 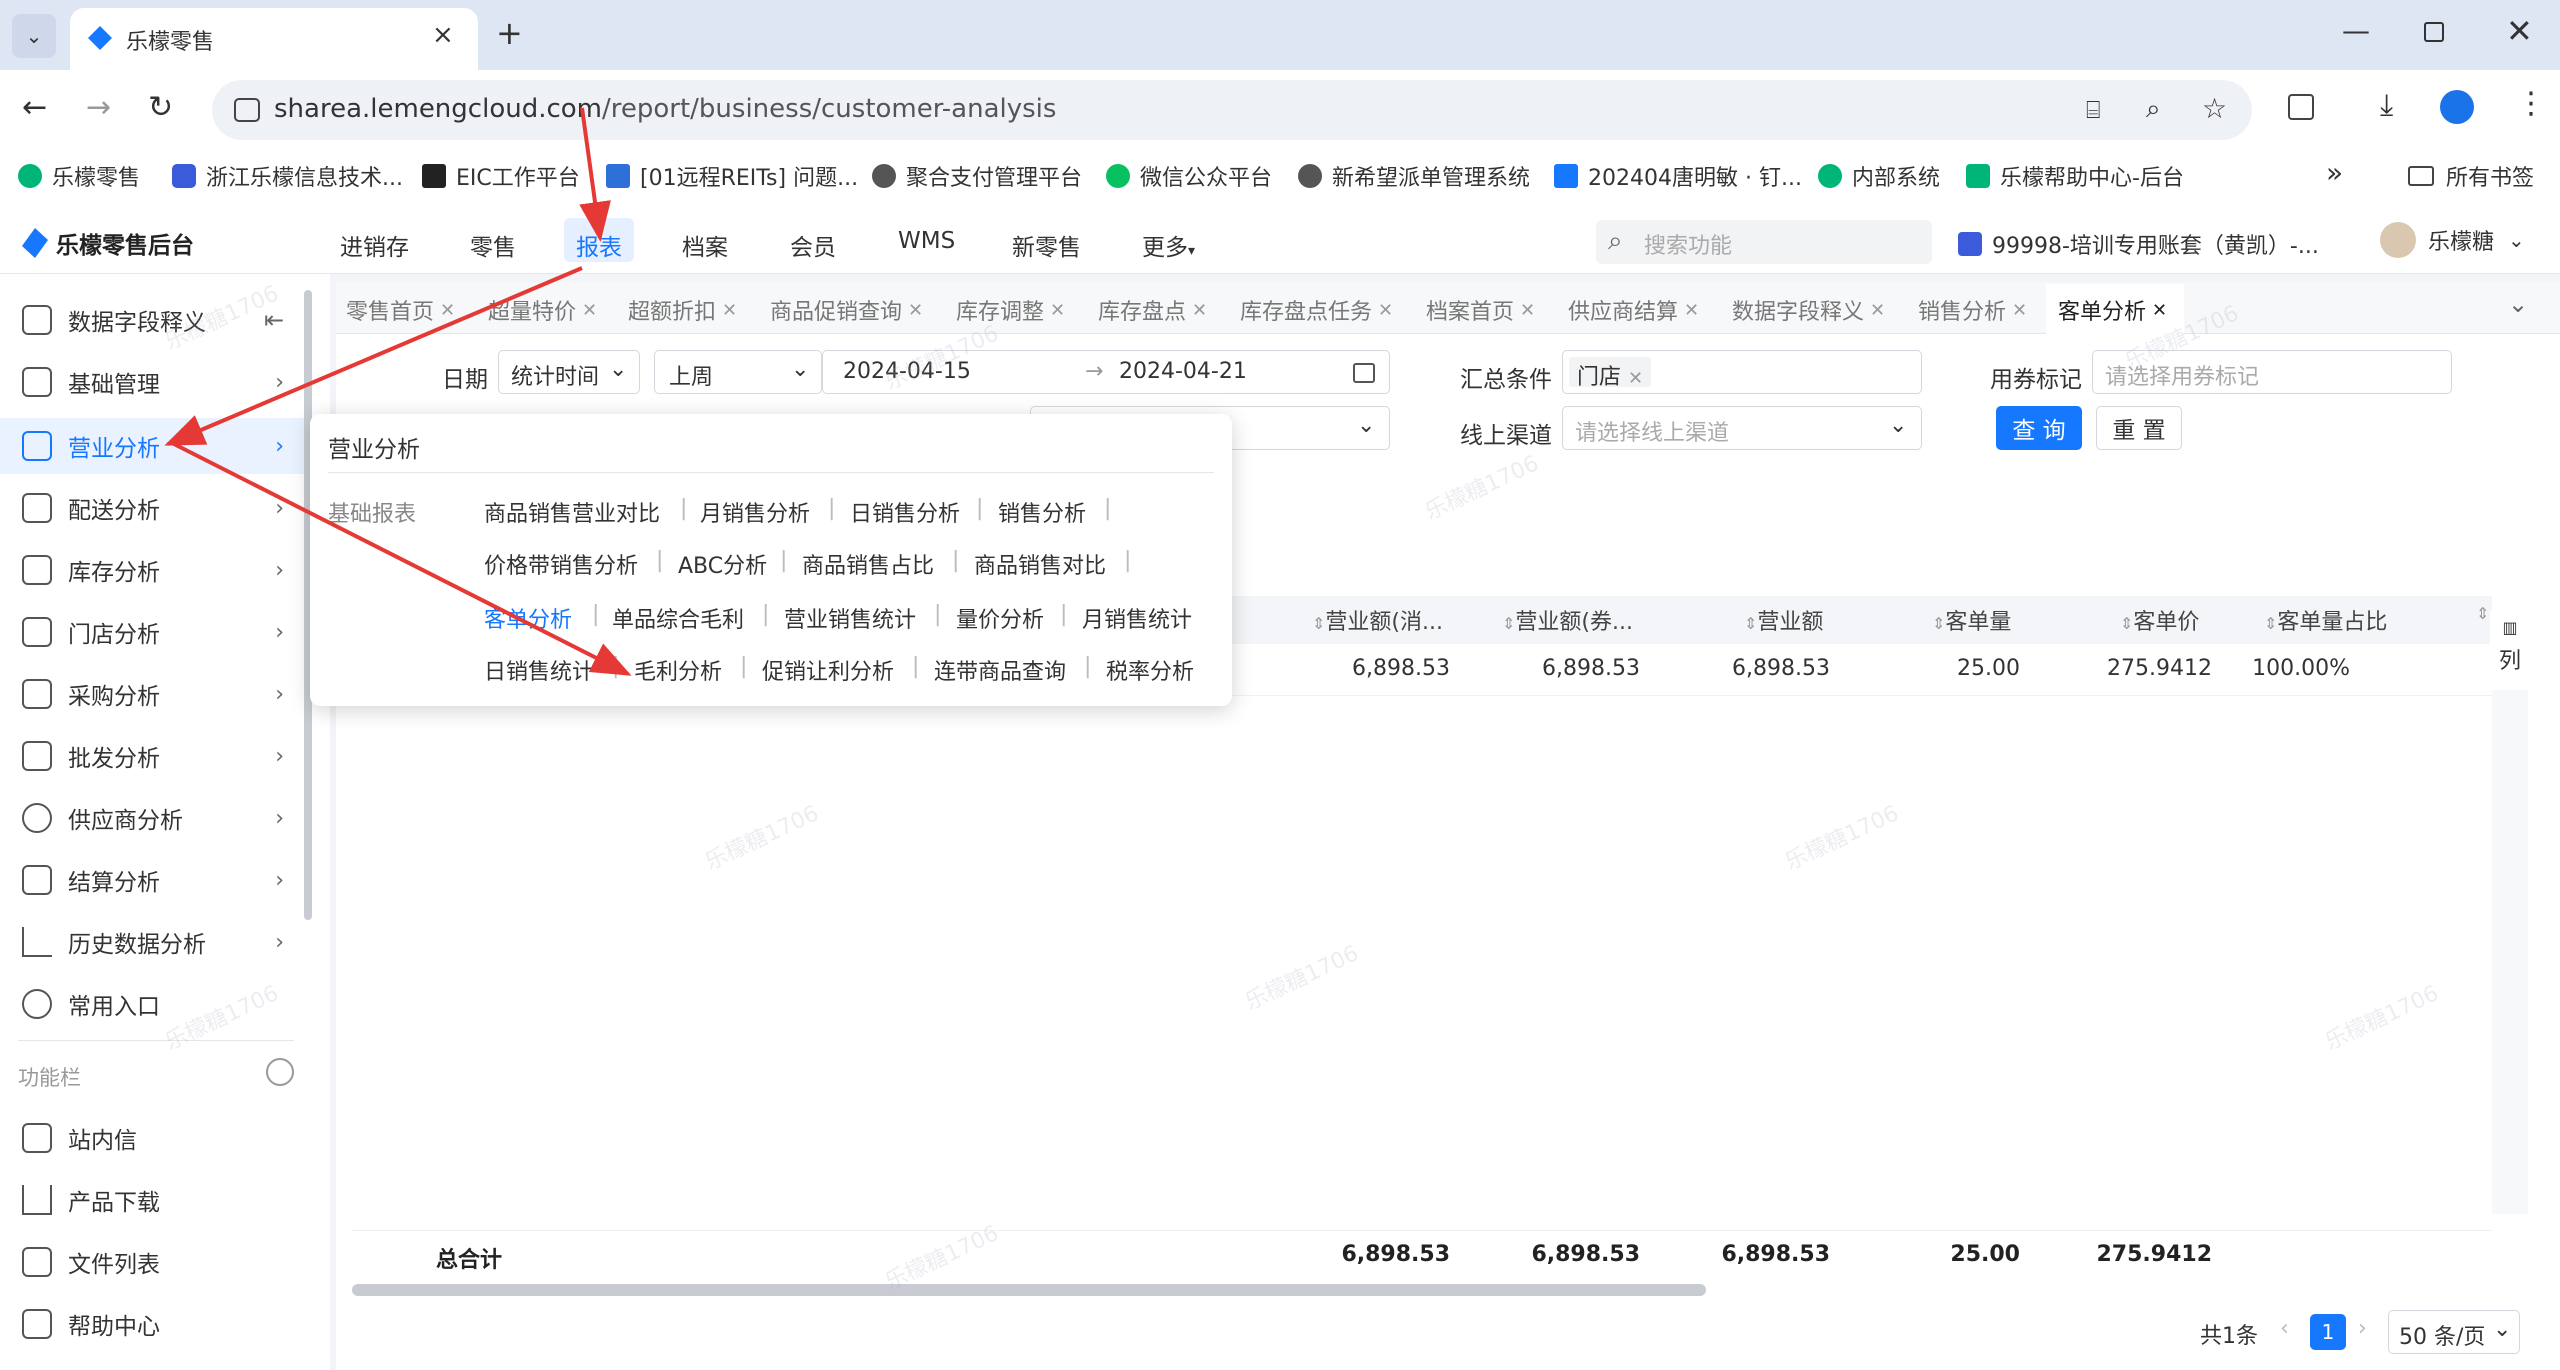 What do you see at coordinates (738, 372) in the screenshot?
I see `period-select: 上周 ⌄` at bounding box center [738, 372].